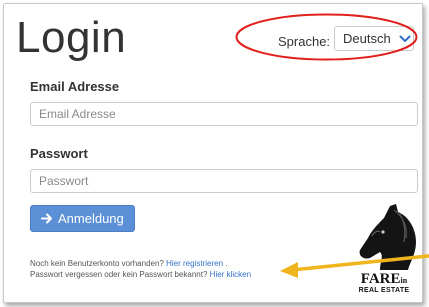  Describe the element at coordinates (224, 114) in the screenshot. I see `email-field` at that location.